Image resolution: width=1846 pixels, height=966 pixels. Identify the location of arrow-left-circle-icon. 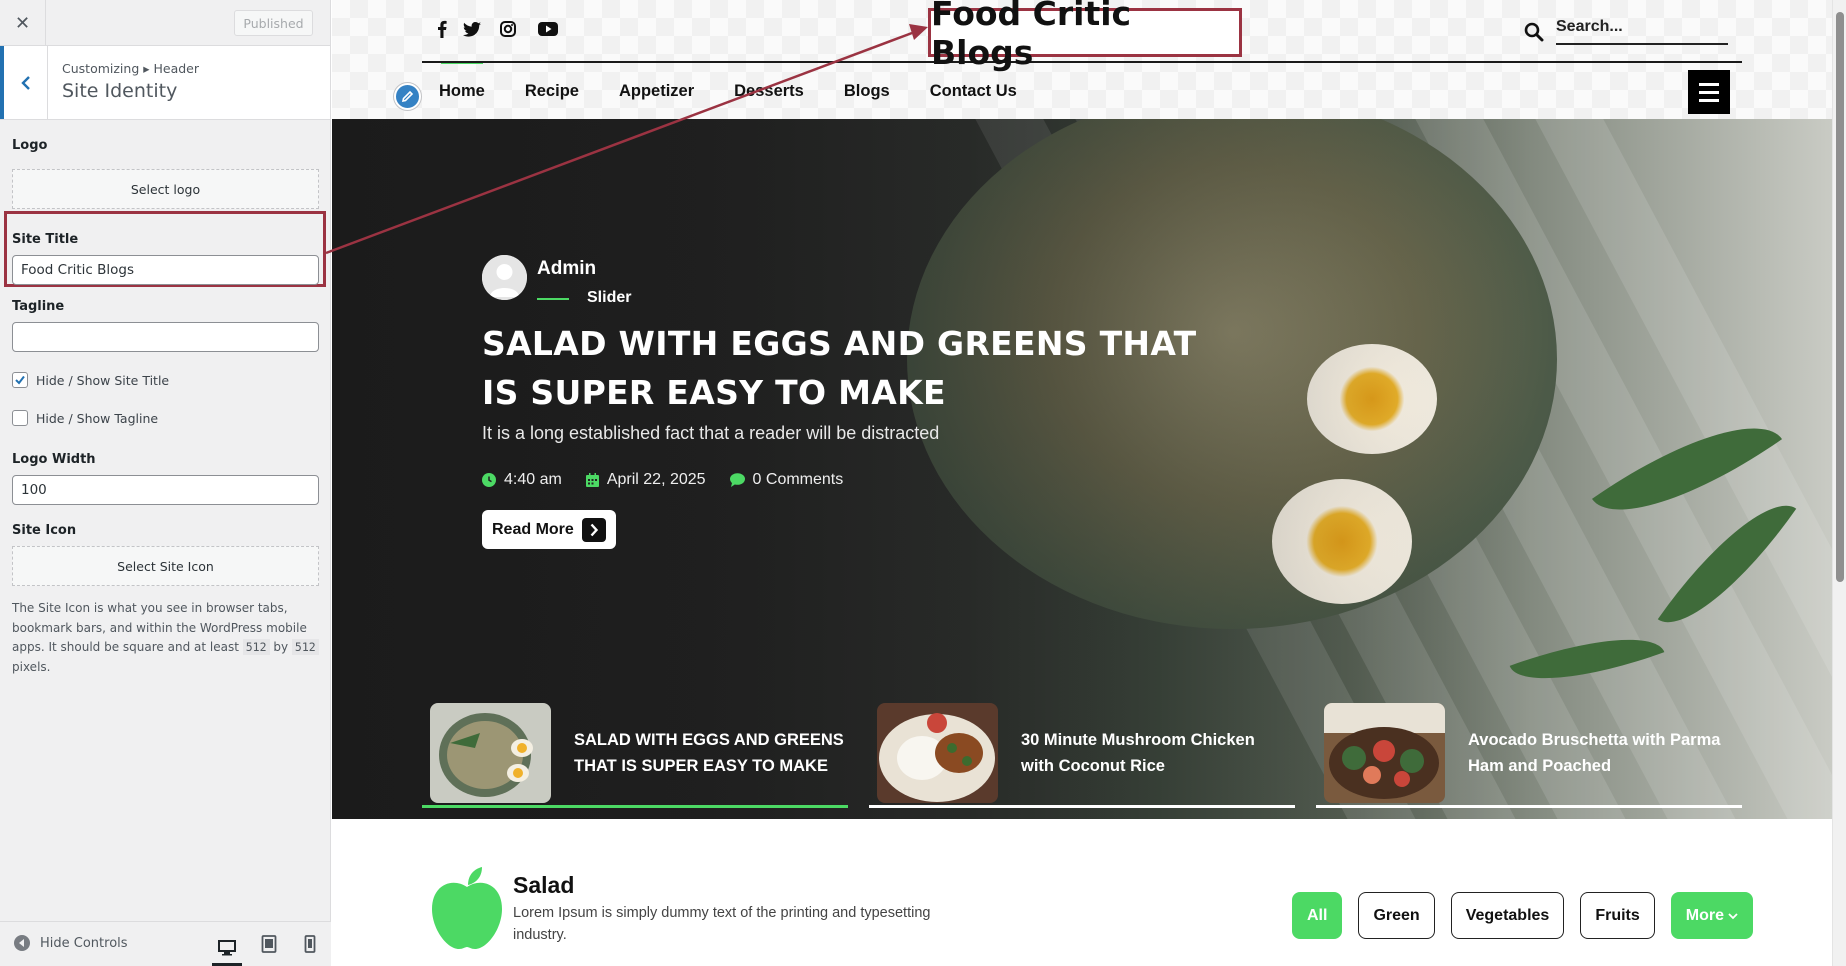
(22, 943).